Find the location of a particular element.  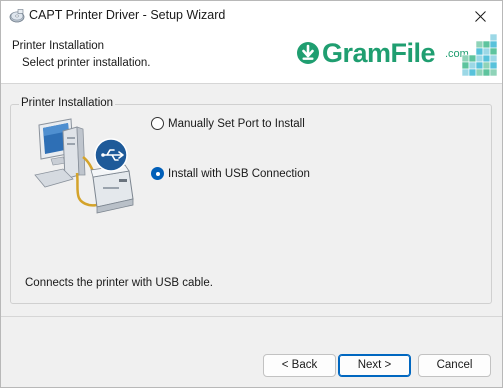

page-subtitle: Select printer installation. is located at coordinates (86, 63).